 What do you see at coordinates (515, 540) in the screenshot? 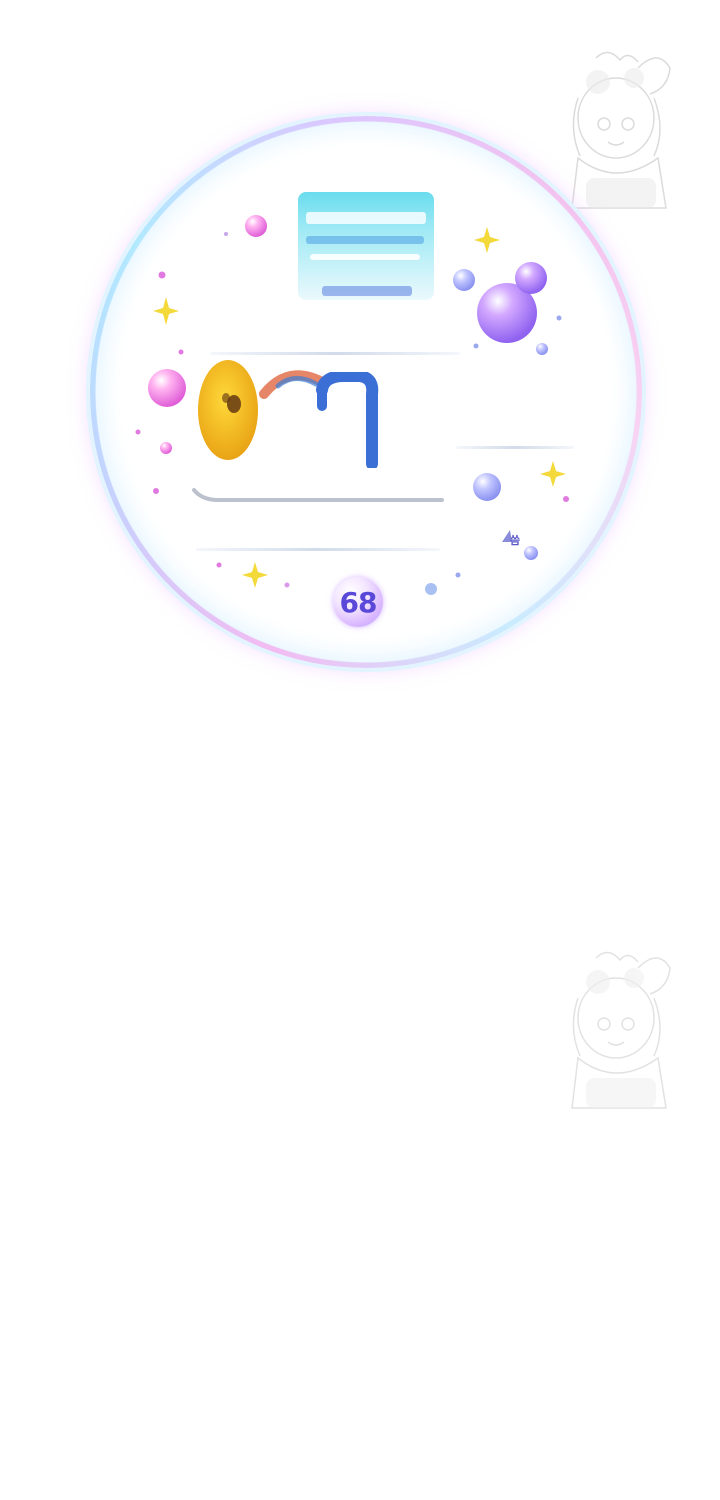
I see `small-label: 씀` at bounding box center [515, 540].